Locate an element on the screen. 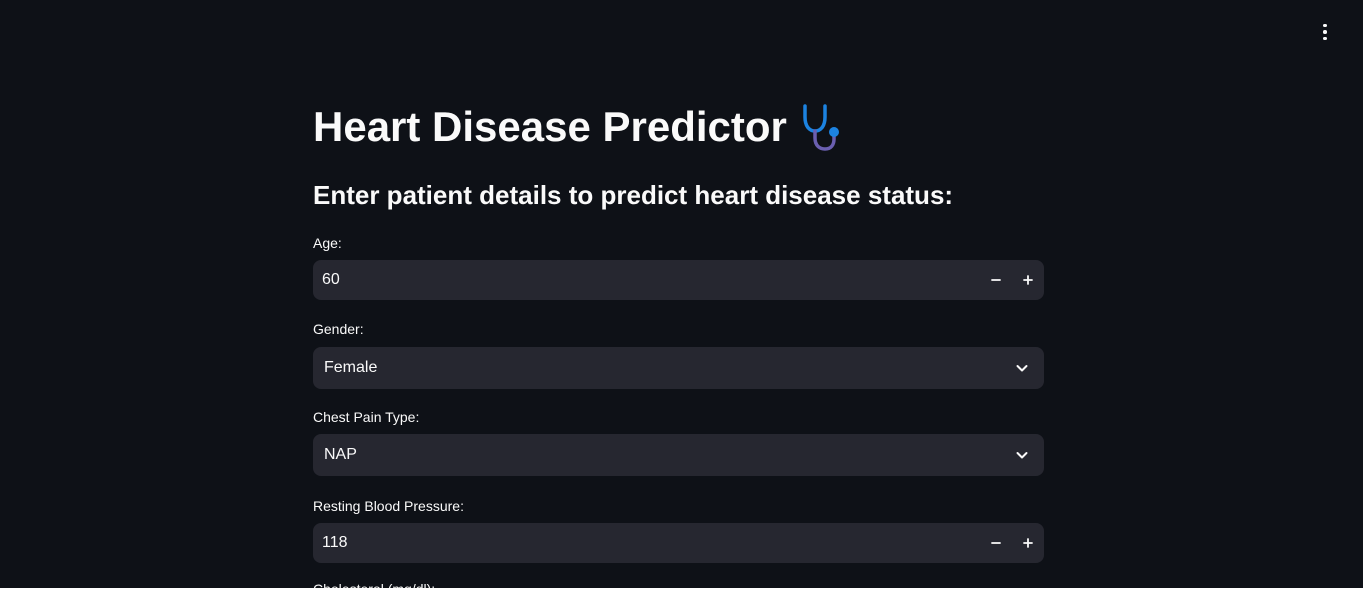  resting-bp-input: 118 is located at coordinates (678, 543).